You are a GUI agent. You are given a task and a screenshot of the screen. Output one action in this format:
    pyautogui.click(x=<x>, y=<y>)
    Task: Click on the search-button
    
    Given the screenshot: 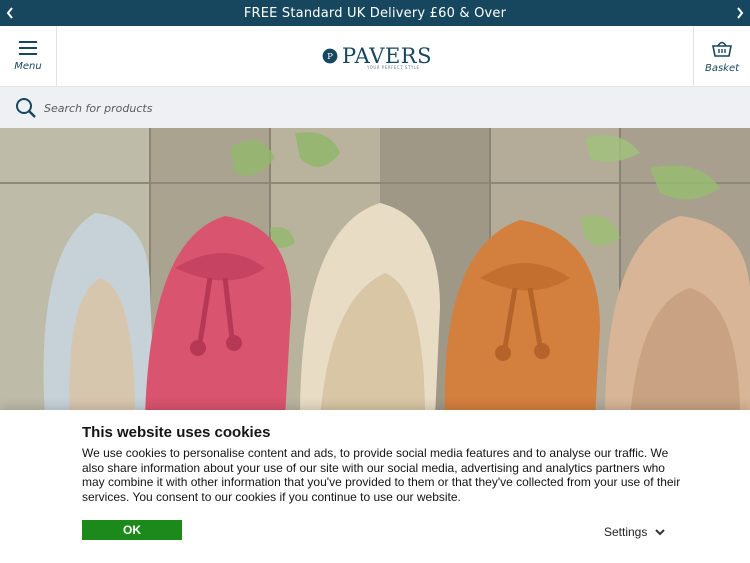 What is the action you would take?
    pyautogui.click(x=26, y=108)
    